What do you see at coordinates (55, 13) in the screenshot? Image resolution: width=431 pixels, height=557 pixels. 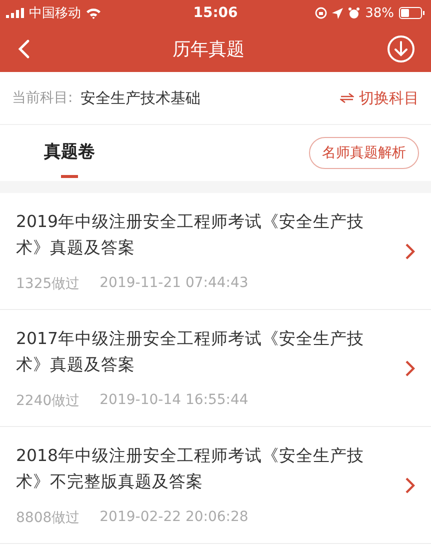 I see `carrier-text: 中国移动` at bounding box center [55, 13].